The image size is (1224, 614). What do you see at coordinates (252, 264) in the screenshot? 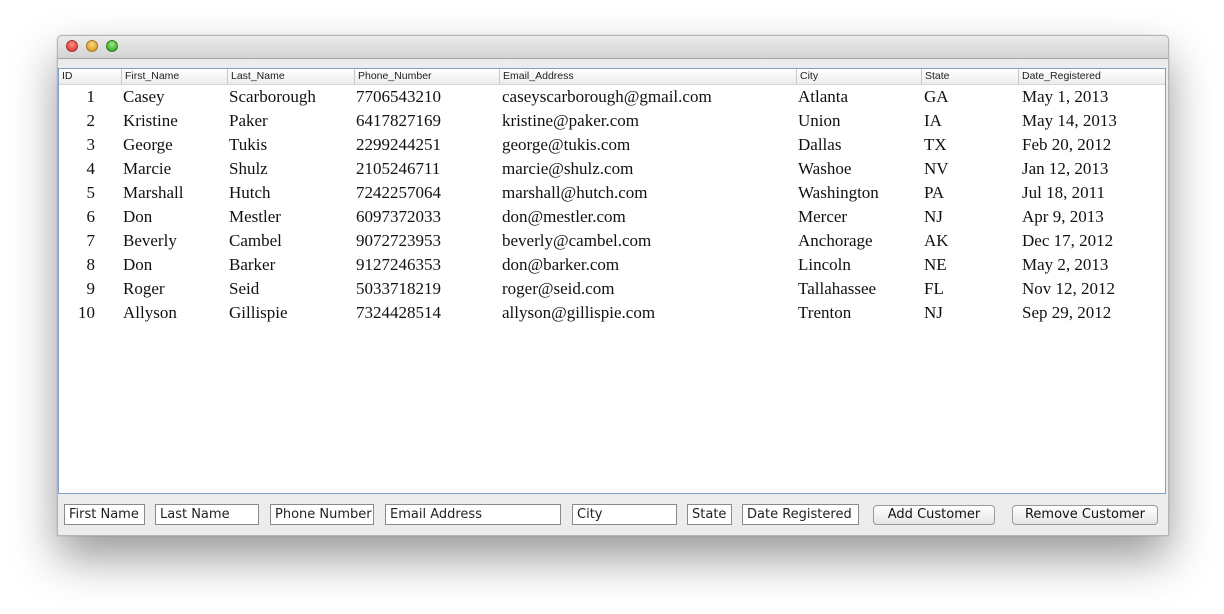
I see `cell-last-name: Barker` at bounding box center [252, 264].